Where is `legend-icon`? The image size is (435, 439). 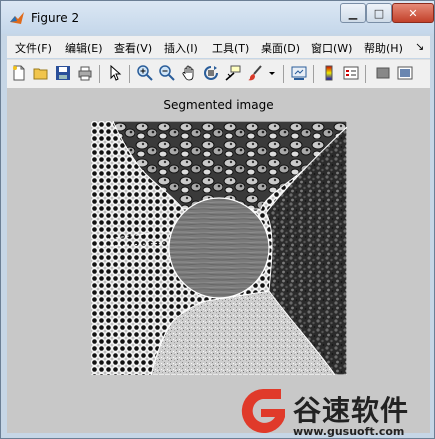
legend-icon is located at coordinates (351, 73).